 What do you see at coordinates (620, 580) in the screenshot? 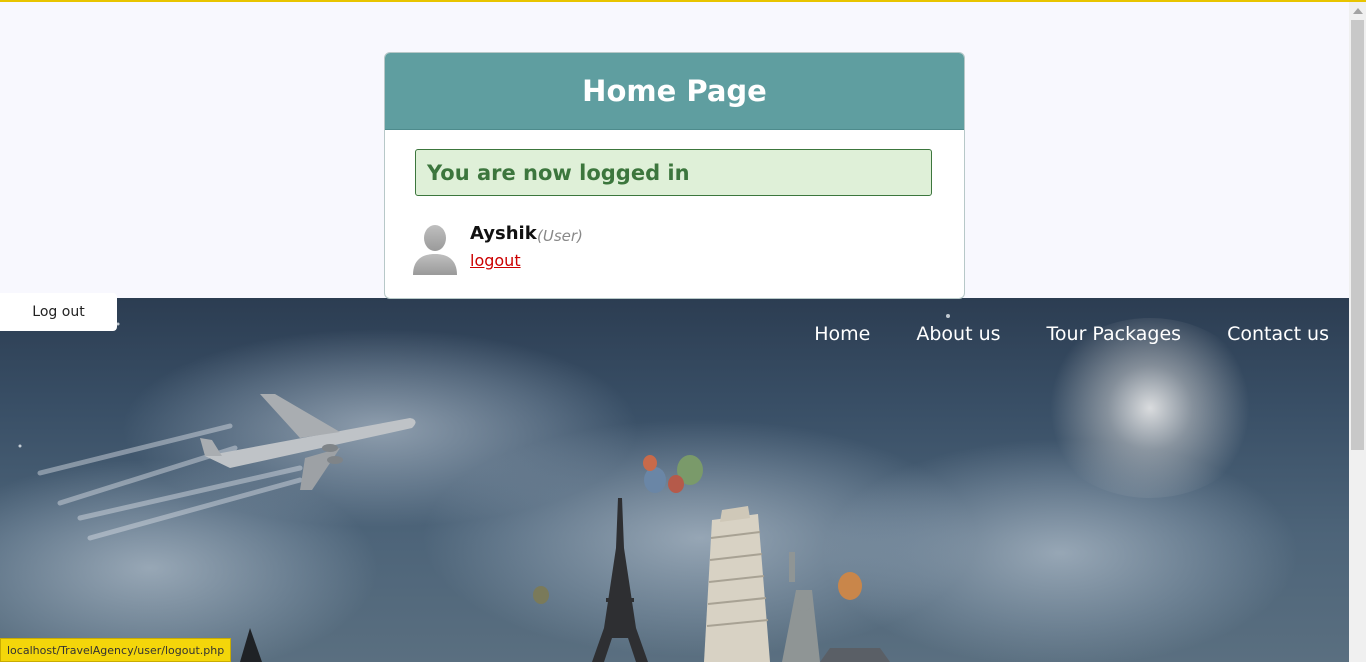
I see `eiffel-tower-icon` at bounding box center [620, 580].